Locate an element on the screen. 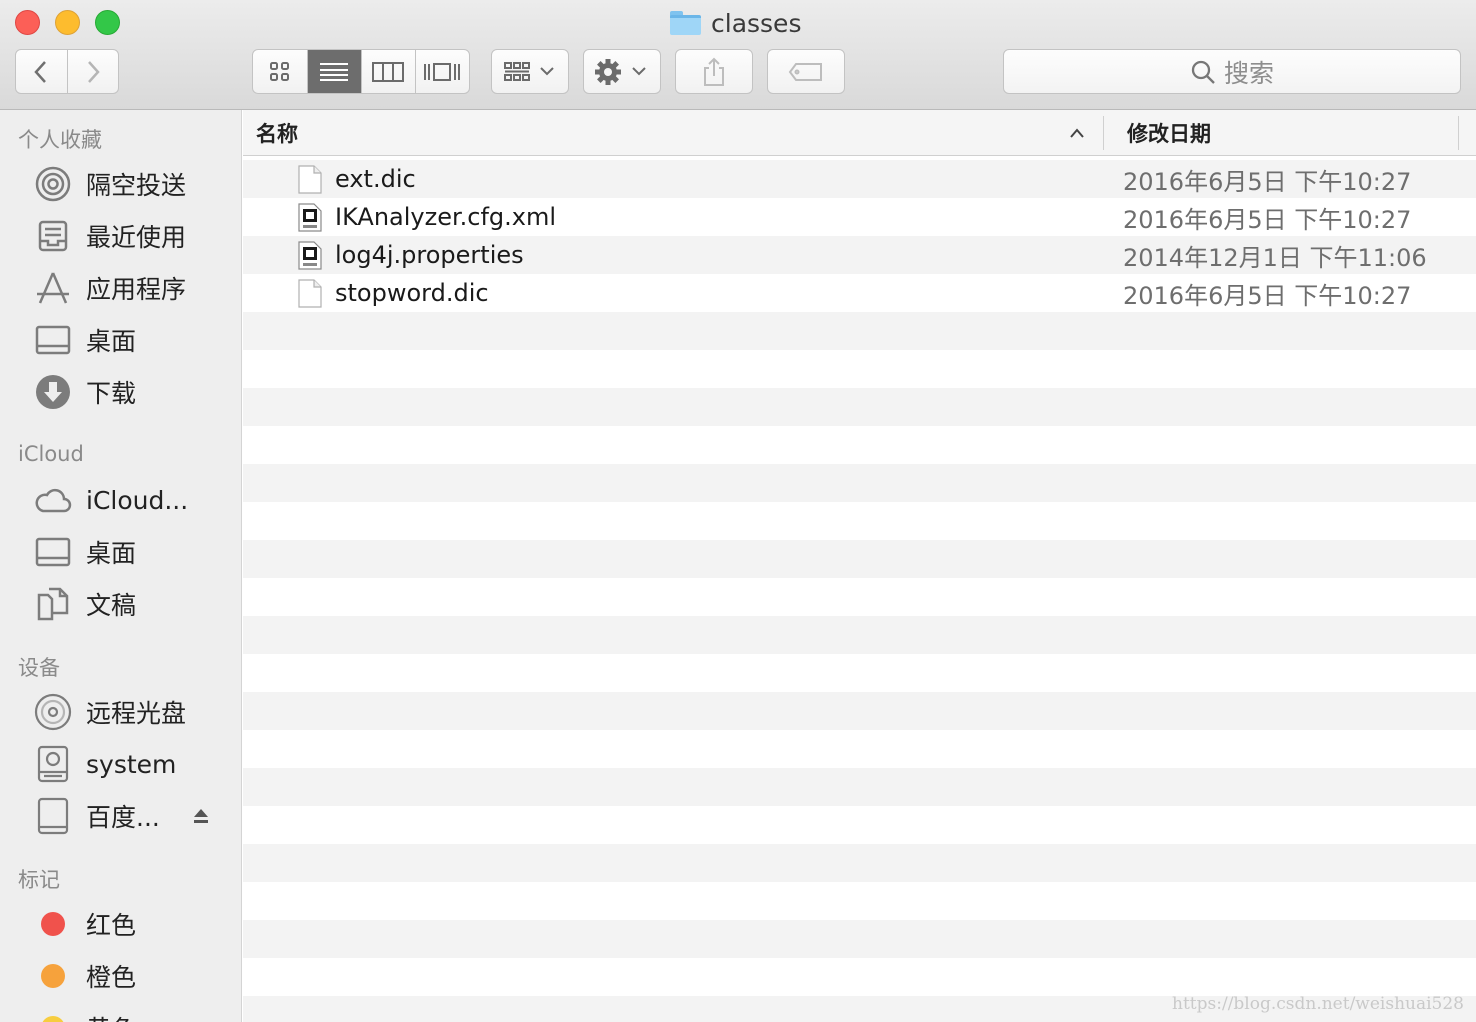 The height and width of the screenshot is (1022, 1476). forward-button is located at coordinates (93, 71).